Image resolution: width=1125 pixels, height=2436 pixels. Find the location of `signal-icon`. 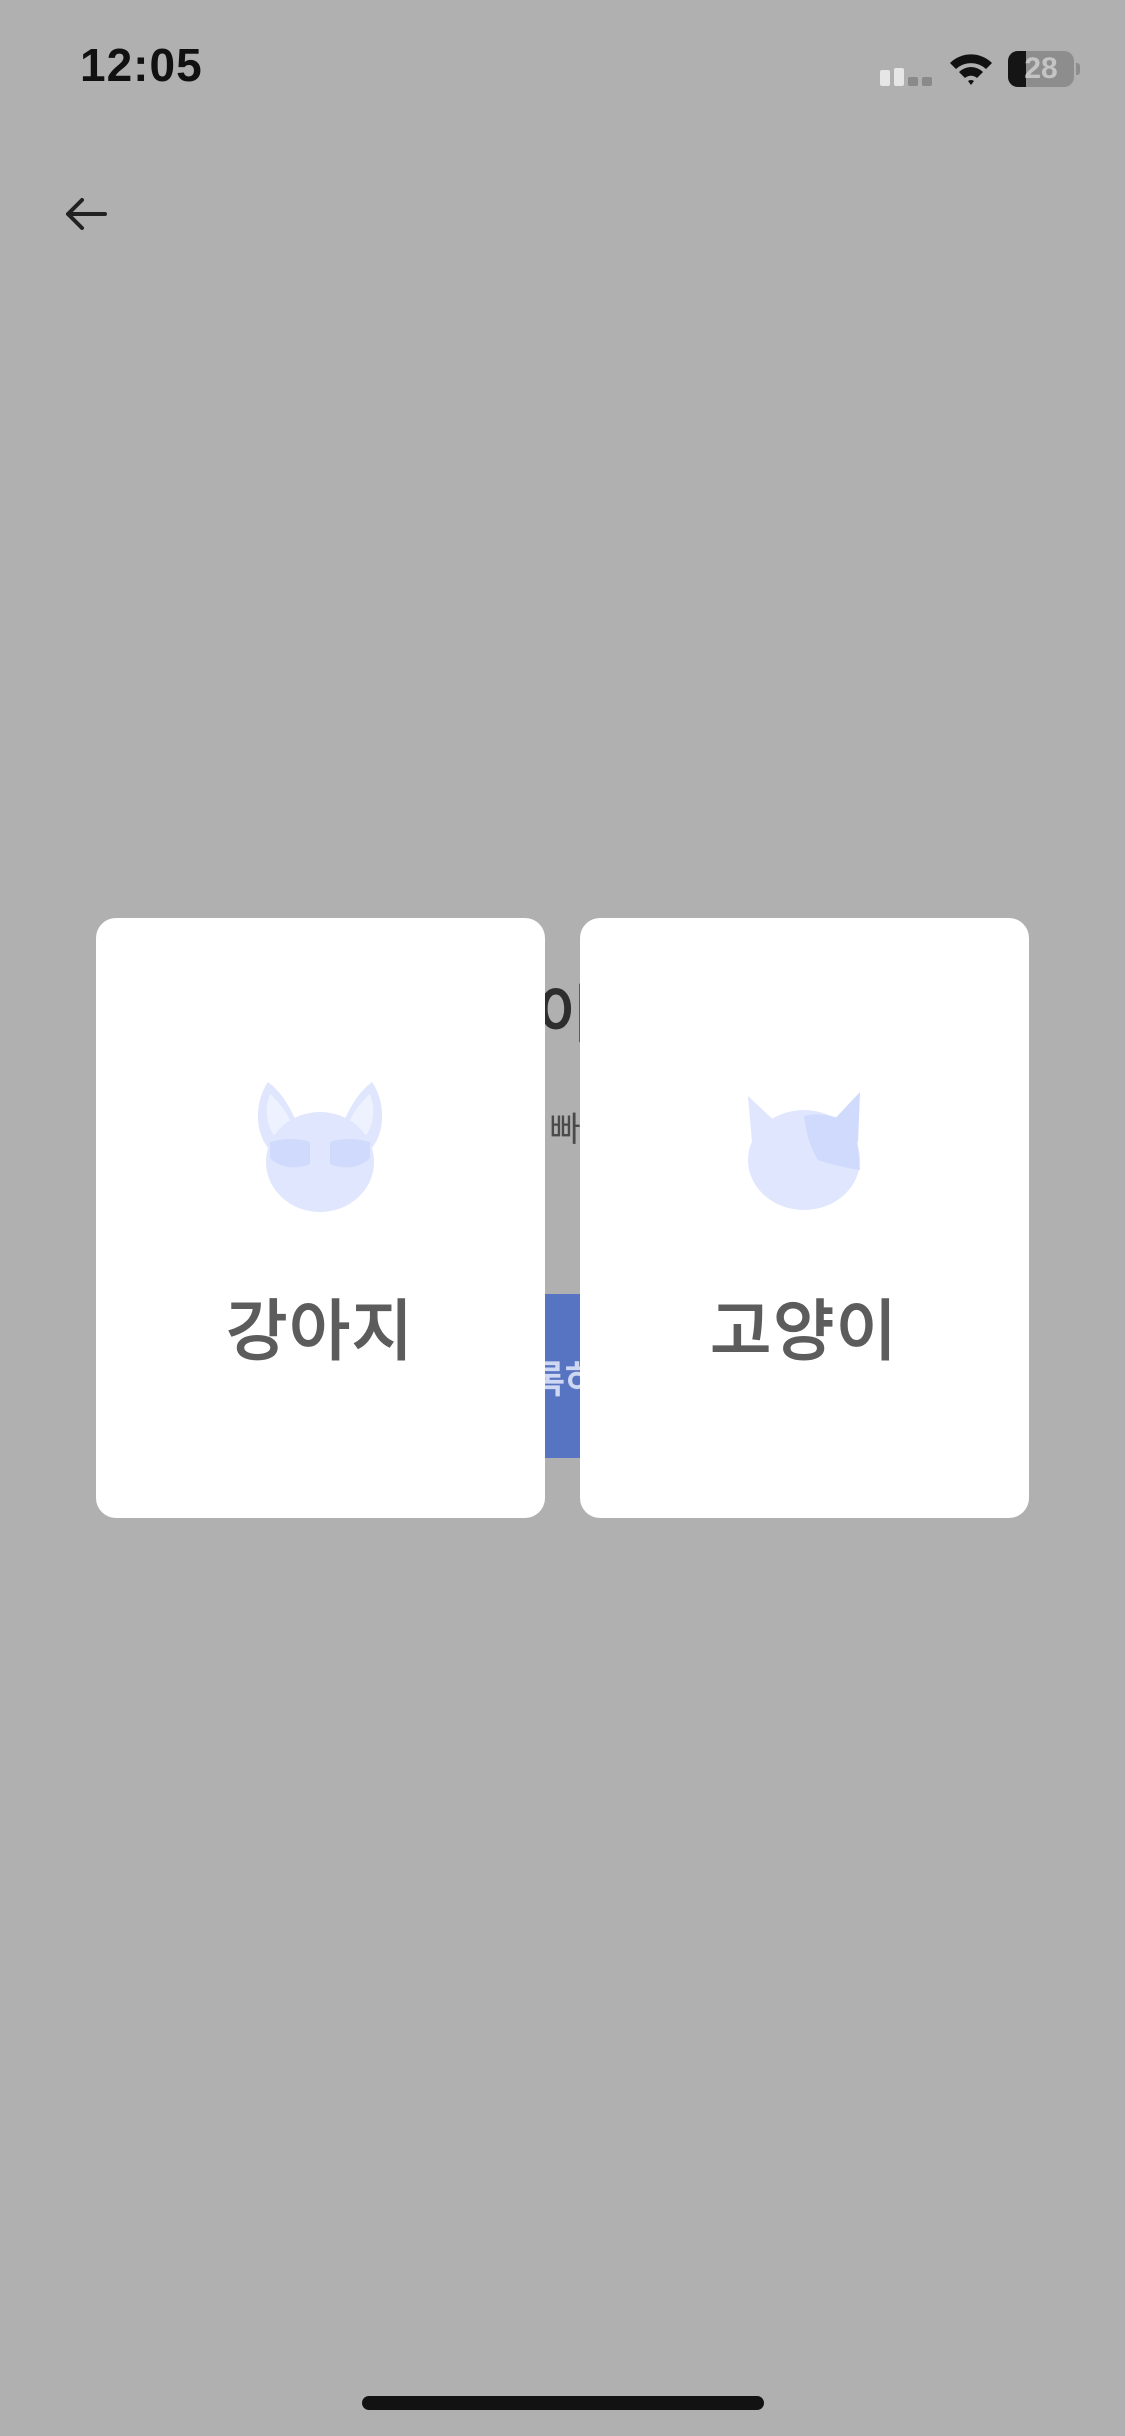

signal-icon is located at coordinates (906, 77).